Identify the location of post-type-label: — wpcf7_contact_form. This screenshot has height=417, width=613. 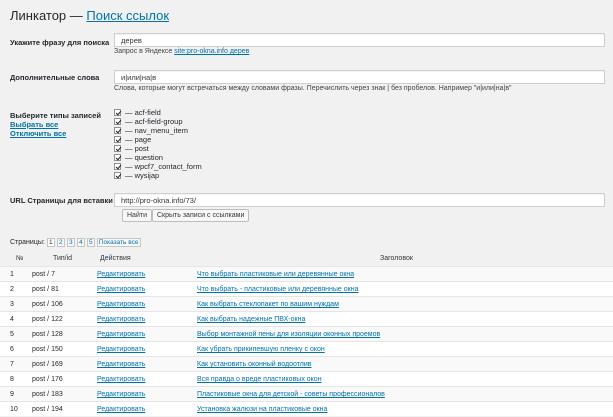
(163, 166).